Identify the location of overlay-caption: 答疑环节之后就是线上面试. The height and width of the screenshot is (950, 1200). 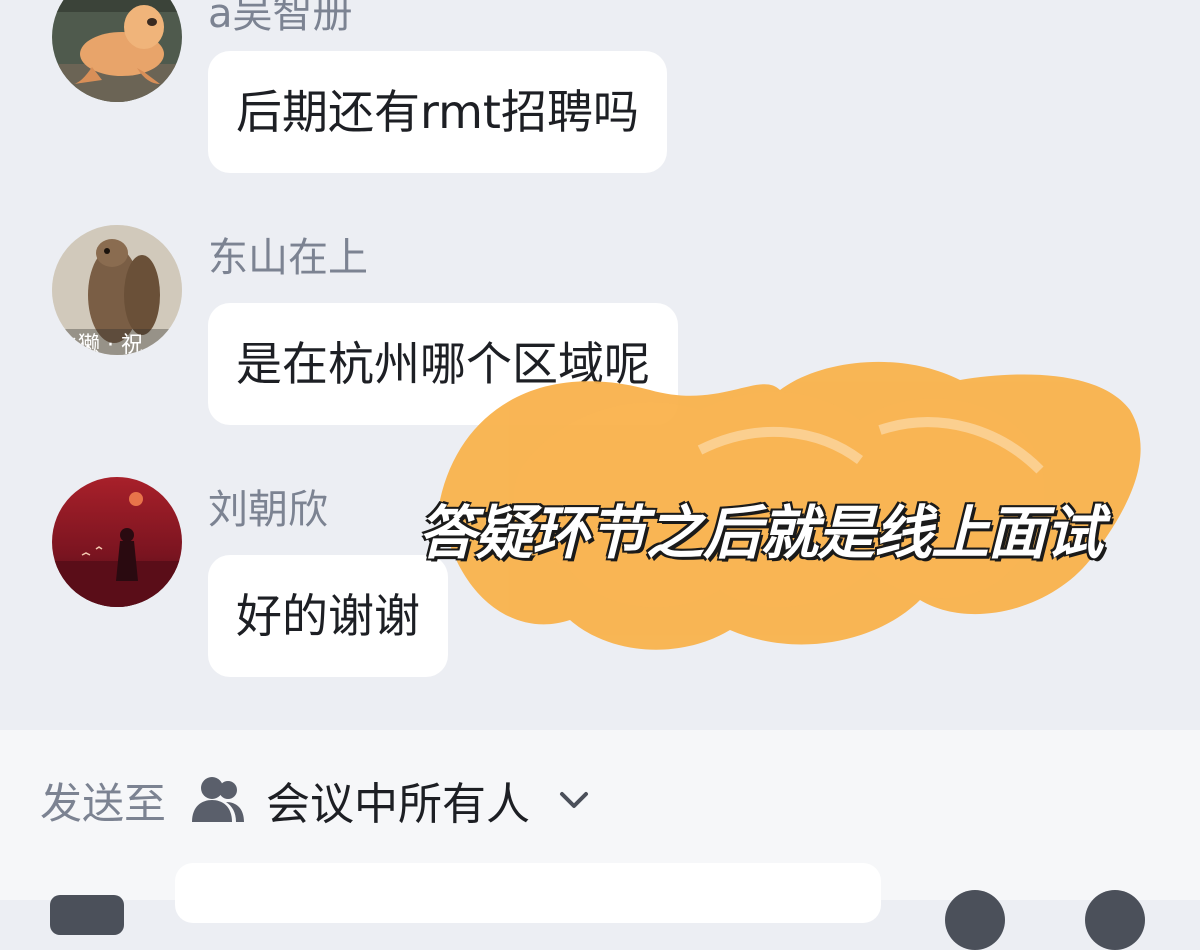
(760, 533).